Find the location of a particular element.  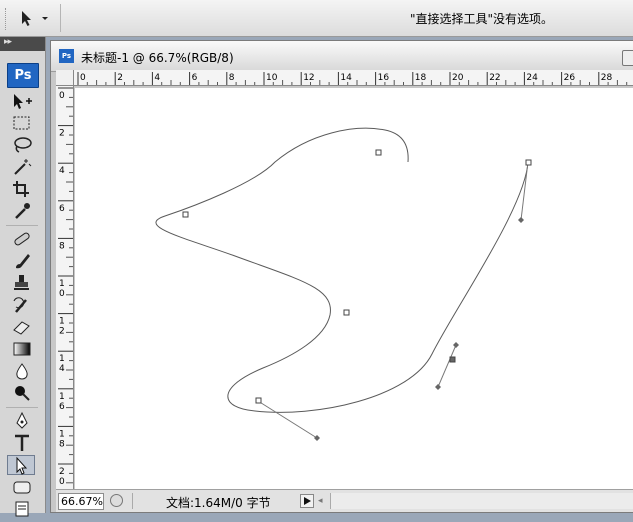

anchor-point-selected is located at coordinates (452, 359).